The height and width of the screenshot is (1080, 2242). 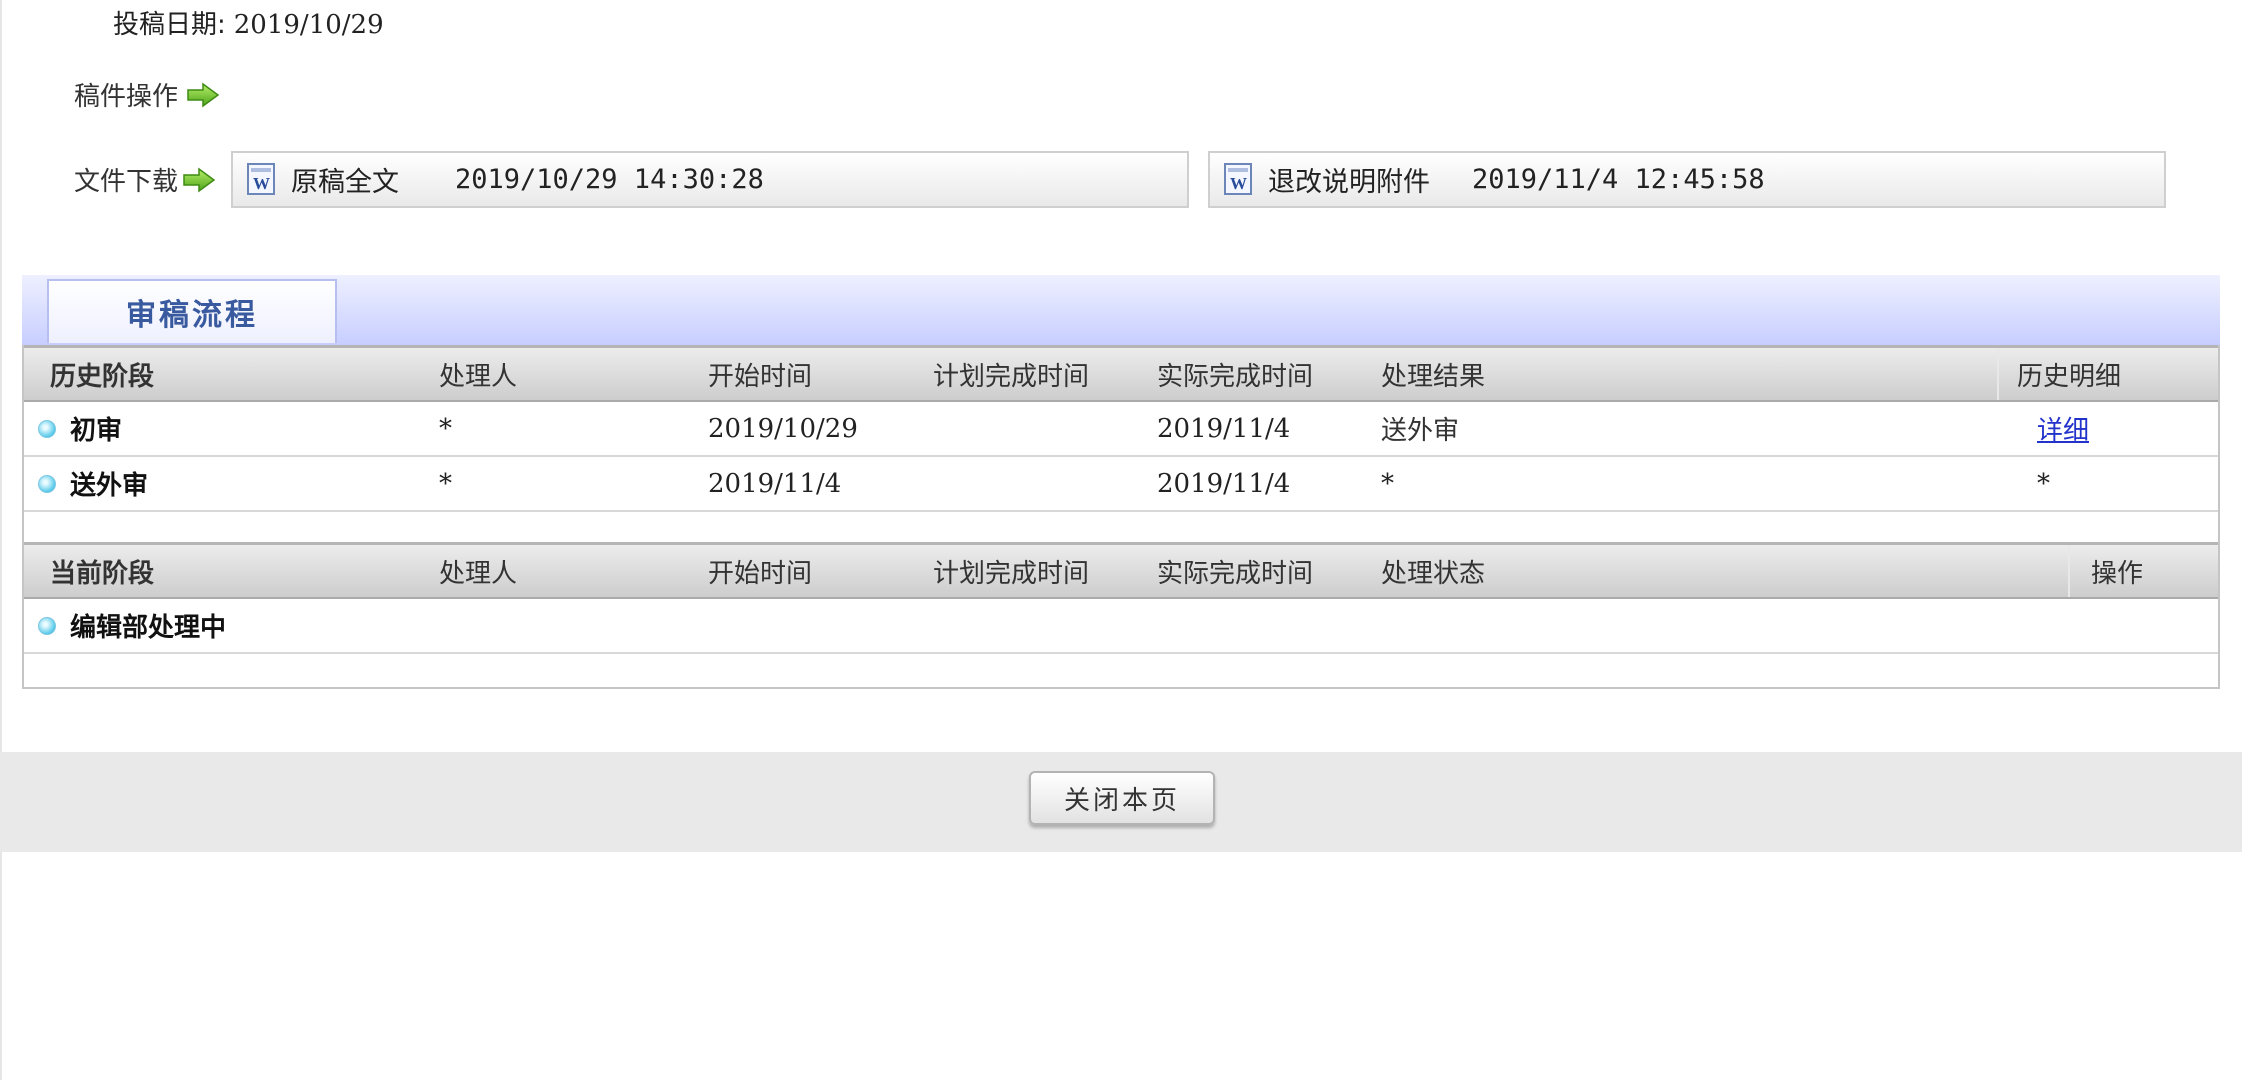 I want to click on detail-link: 详细, so click(x=2063, y=428).